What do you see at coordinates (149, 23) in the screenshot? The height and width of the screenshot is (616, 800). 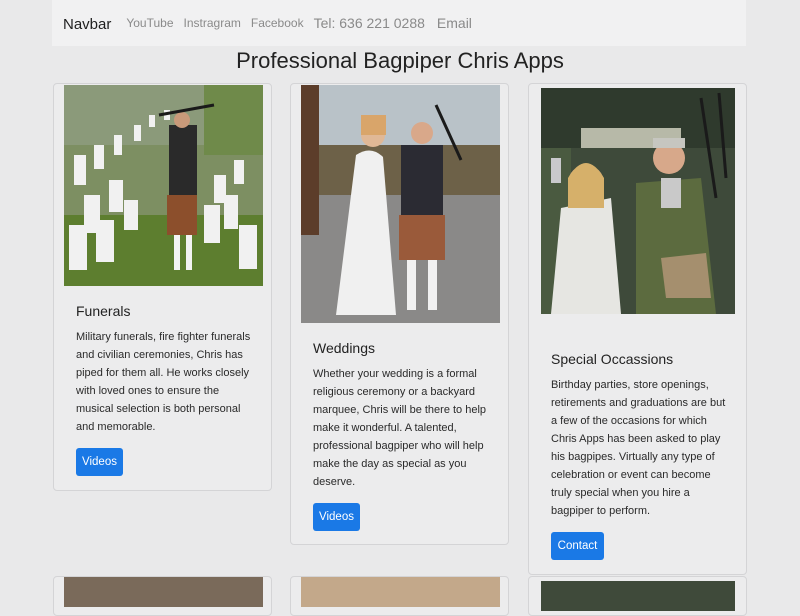 I see `nav-link-youtube: YouTube` at bounding box center [149, 23].